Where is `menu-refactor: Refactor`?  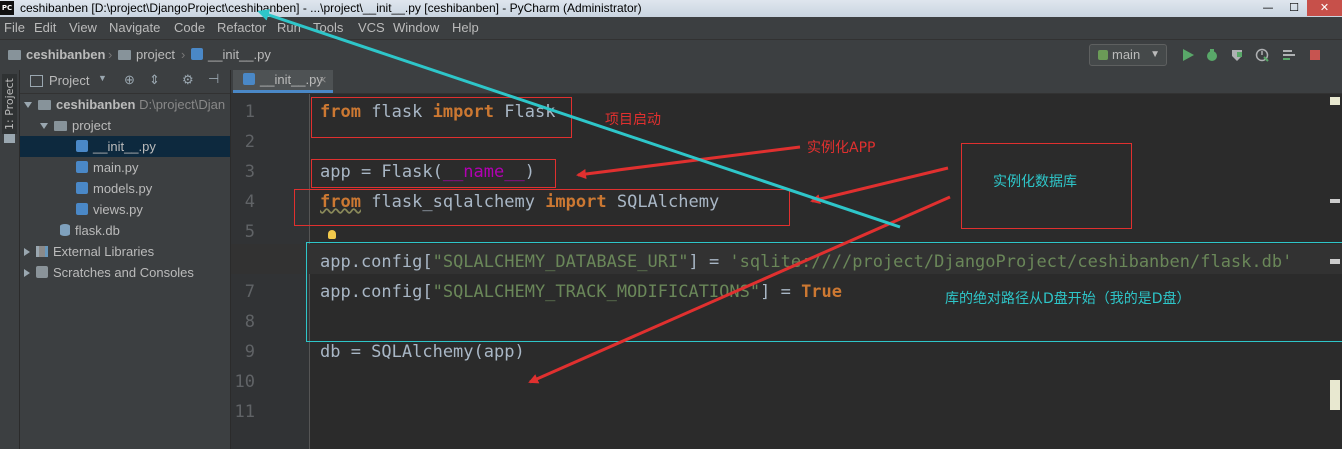 menu-refactor: Refactor is located at coordinates (241, 27).